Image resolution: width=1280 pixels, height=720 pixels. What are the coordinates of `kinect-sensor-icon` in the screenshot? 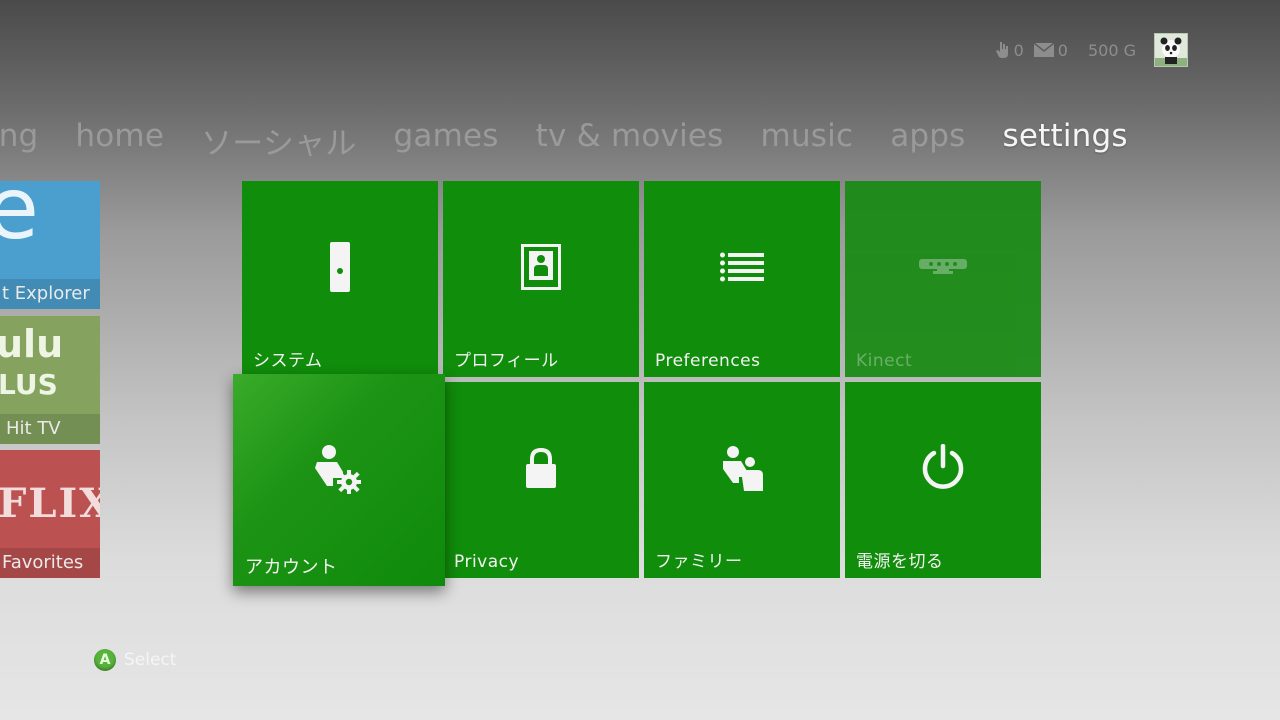 It's located at (943, 266).